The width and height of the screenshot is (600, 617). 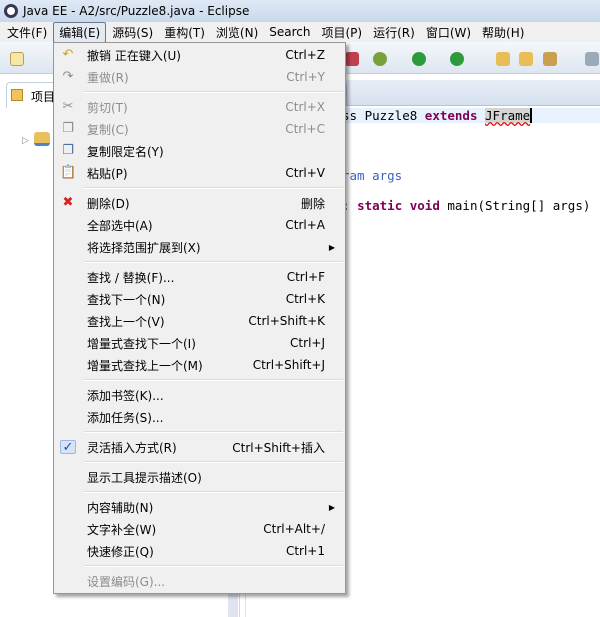 What do you see at coordinates (199, 151) in the screenshot?
I see `menu-item: ❐ 复制限定名(Y)` at bounding box center [199, 151].